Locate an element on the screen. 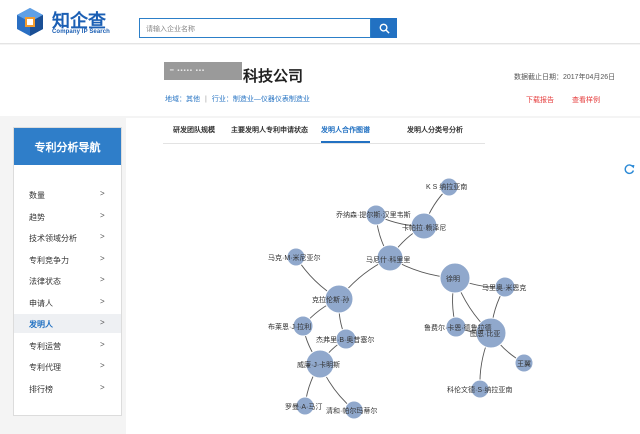 Image resolution: width=640 pixels, height=434 pixels. graph-node-label: 马克·M·米尼亚尔 is located at coordinates (294, 257).